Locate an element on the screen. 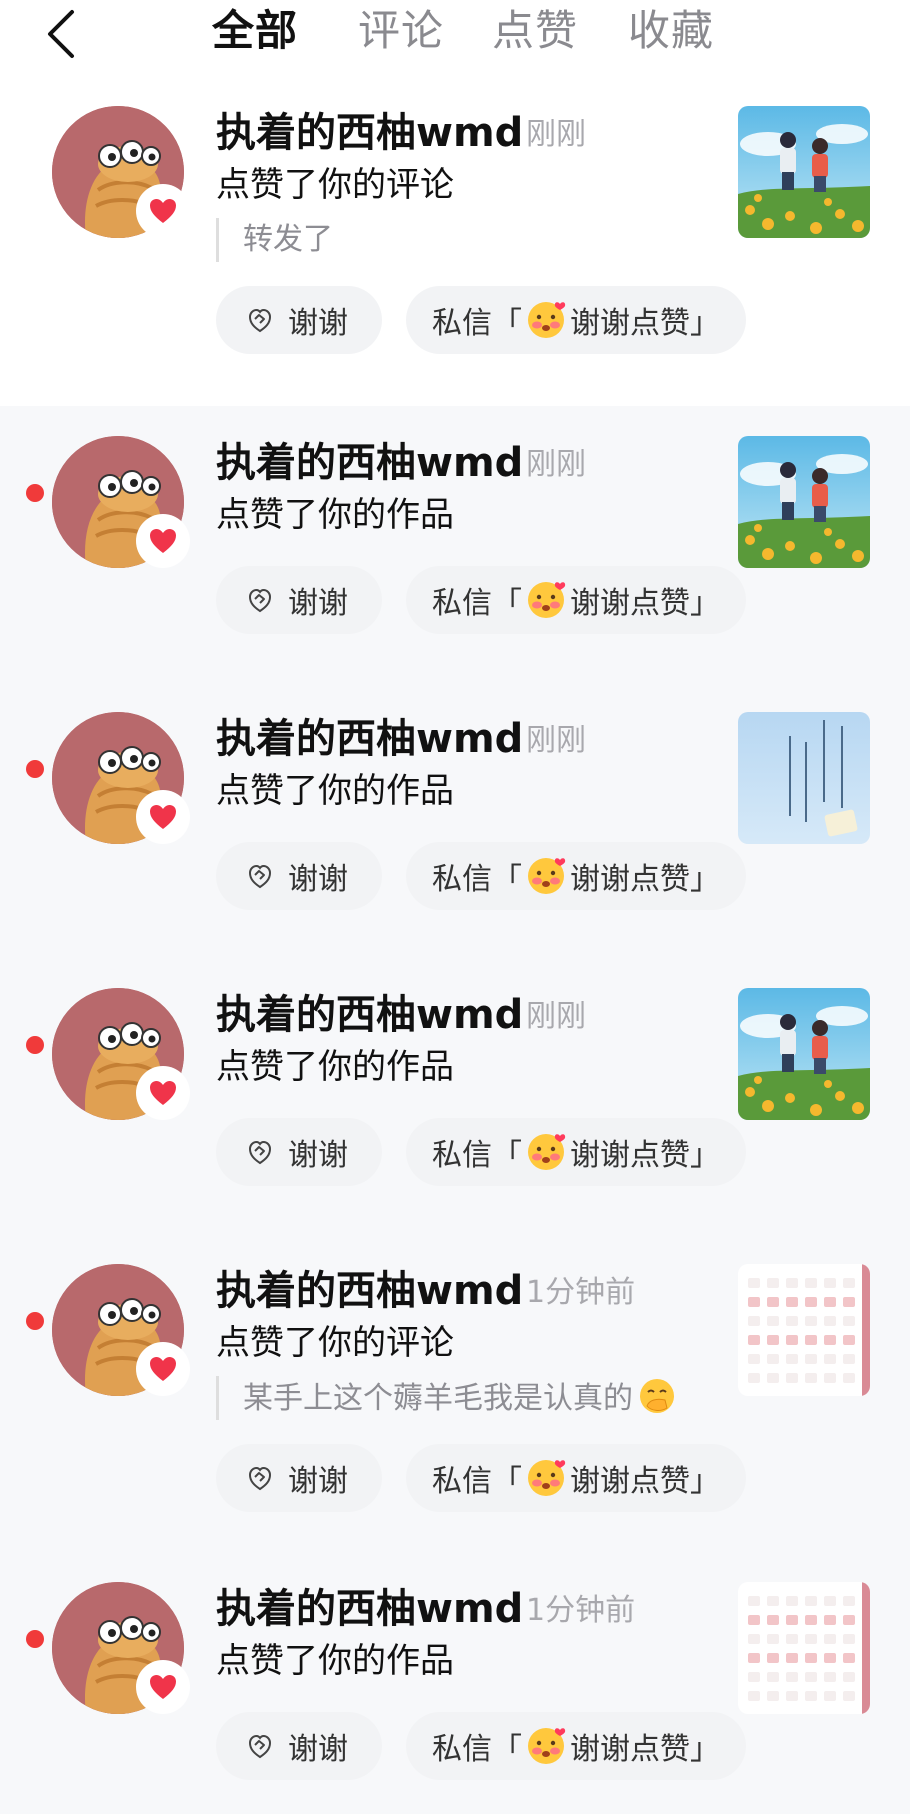 The width and height of the screenshot is (910, 1814). tab-favorites: 收藏 is located at coordinates (671, 31).